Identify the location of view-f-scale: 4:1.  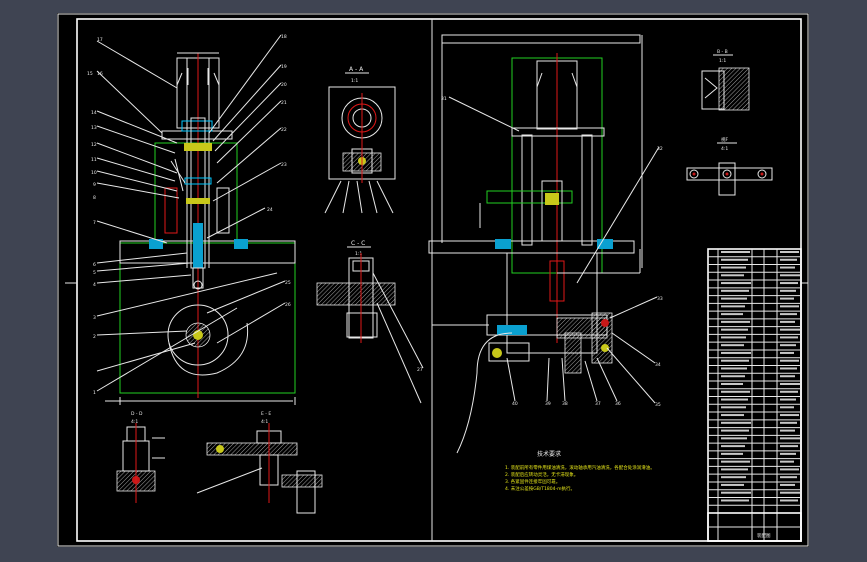
(724, 149).